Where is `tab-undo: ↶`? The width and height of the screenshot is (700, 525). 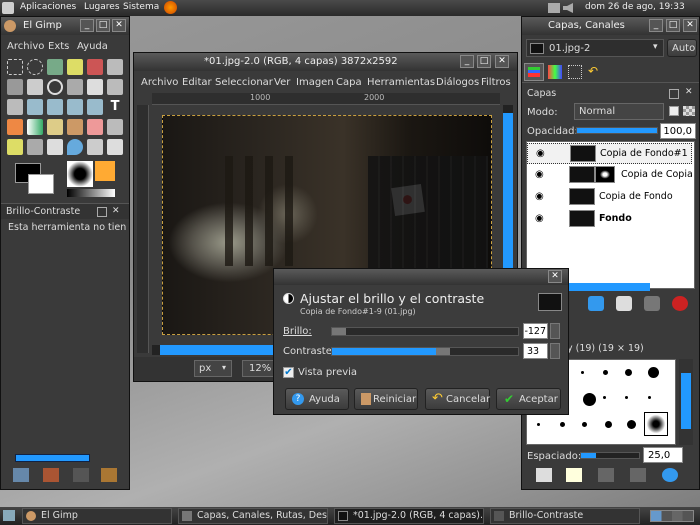 tab-undo: ↶ is located at coordinates (595, 72).